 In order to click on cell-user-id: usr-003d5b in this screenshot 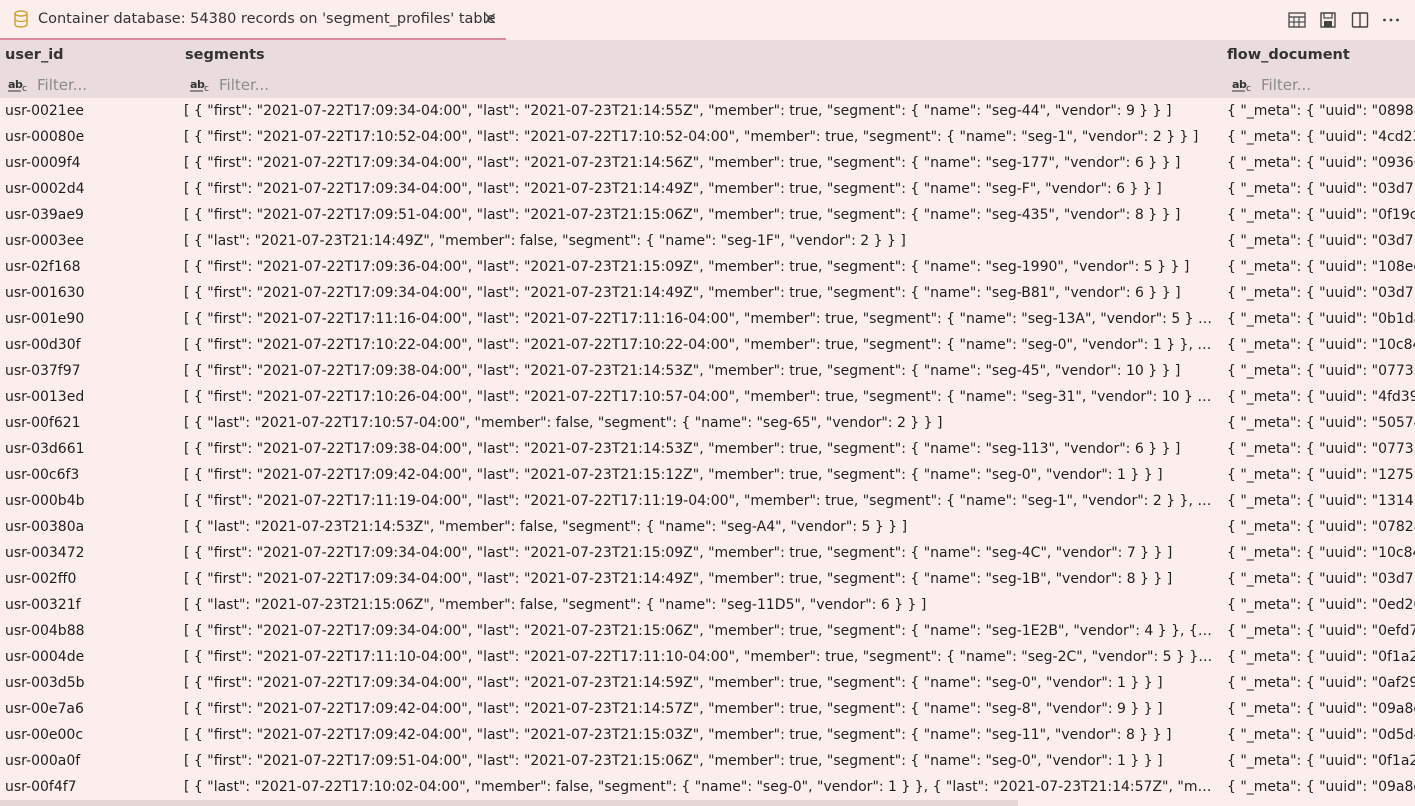, I will do `click(90, 683)`.